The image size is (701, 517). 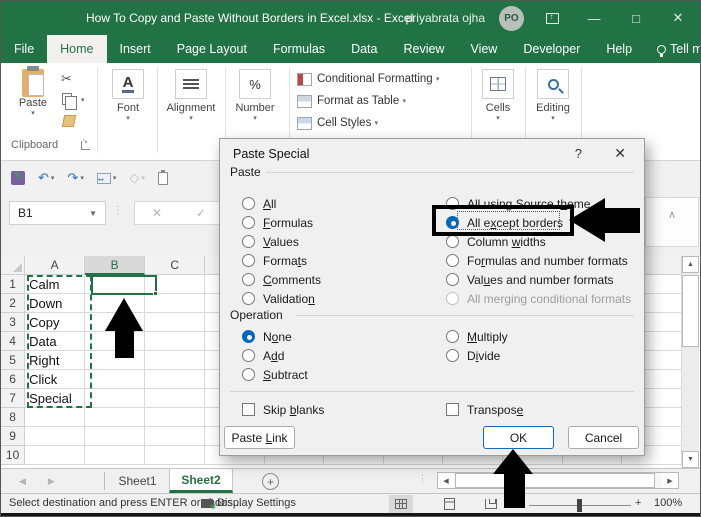 What do you see at coordinates (157, 213) in the screenshot?
I see `formula-cancel-button: ✕` at bounding box center [157, 213].